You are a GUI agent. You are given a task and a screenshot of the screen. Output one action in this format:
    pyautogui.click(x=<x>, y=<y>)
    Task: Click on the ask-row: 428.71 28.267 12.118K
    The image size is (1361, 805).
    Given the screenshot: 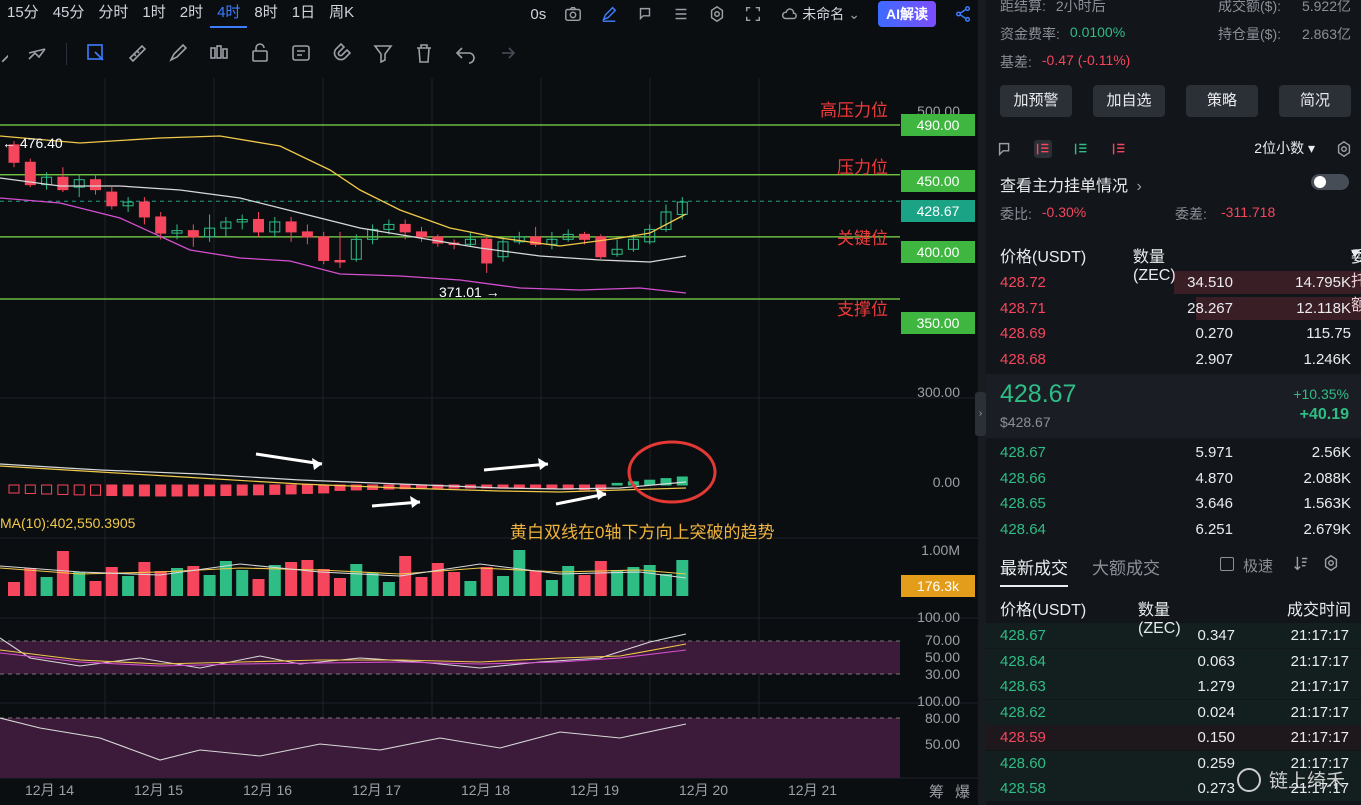 What is the action you would take?
    pyautogui.click(x=1173, y=308)
    